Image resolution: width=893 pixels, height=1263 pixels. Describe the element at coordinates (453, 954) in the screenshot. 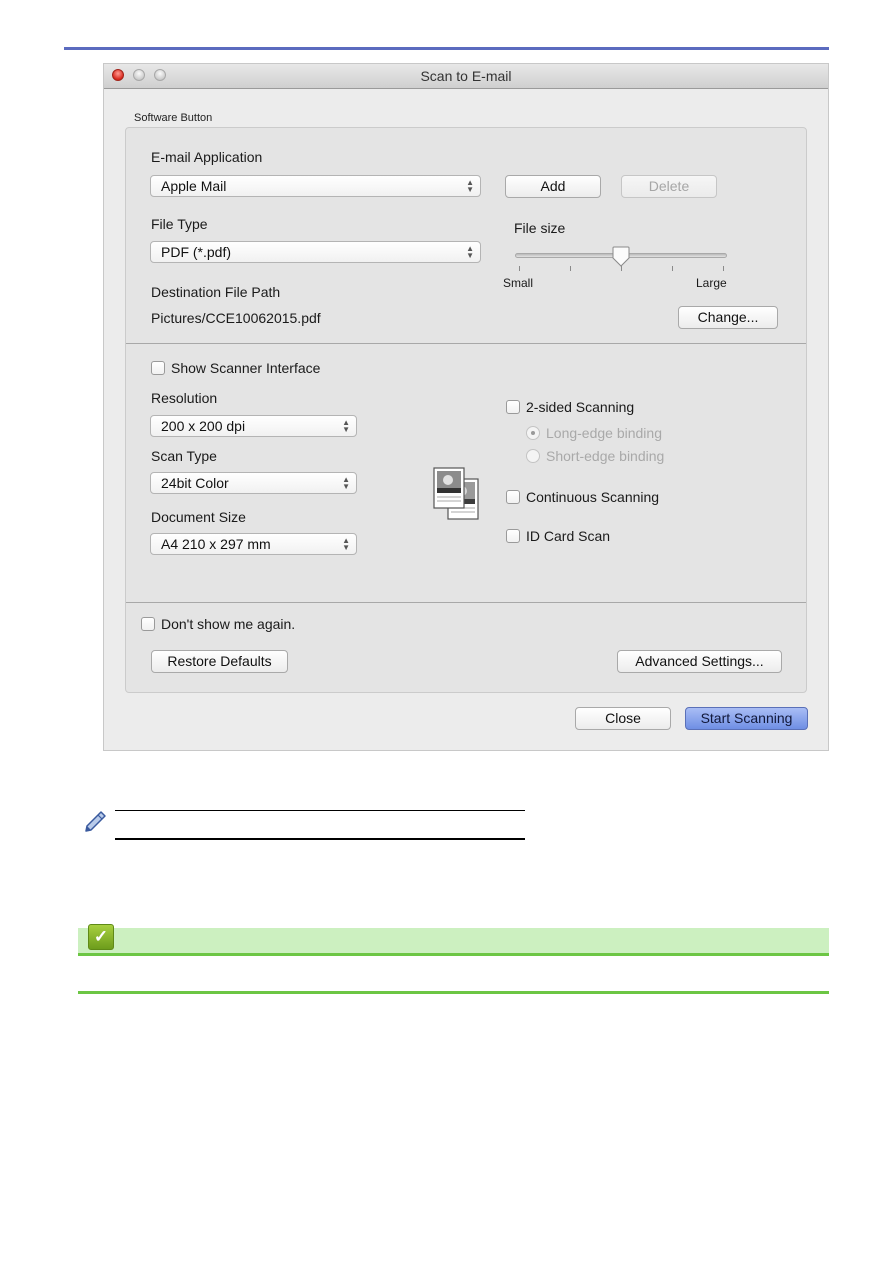

I see `related-rule-top` at that location.